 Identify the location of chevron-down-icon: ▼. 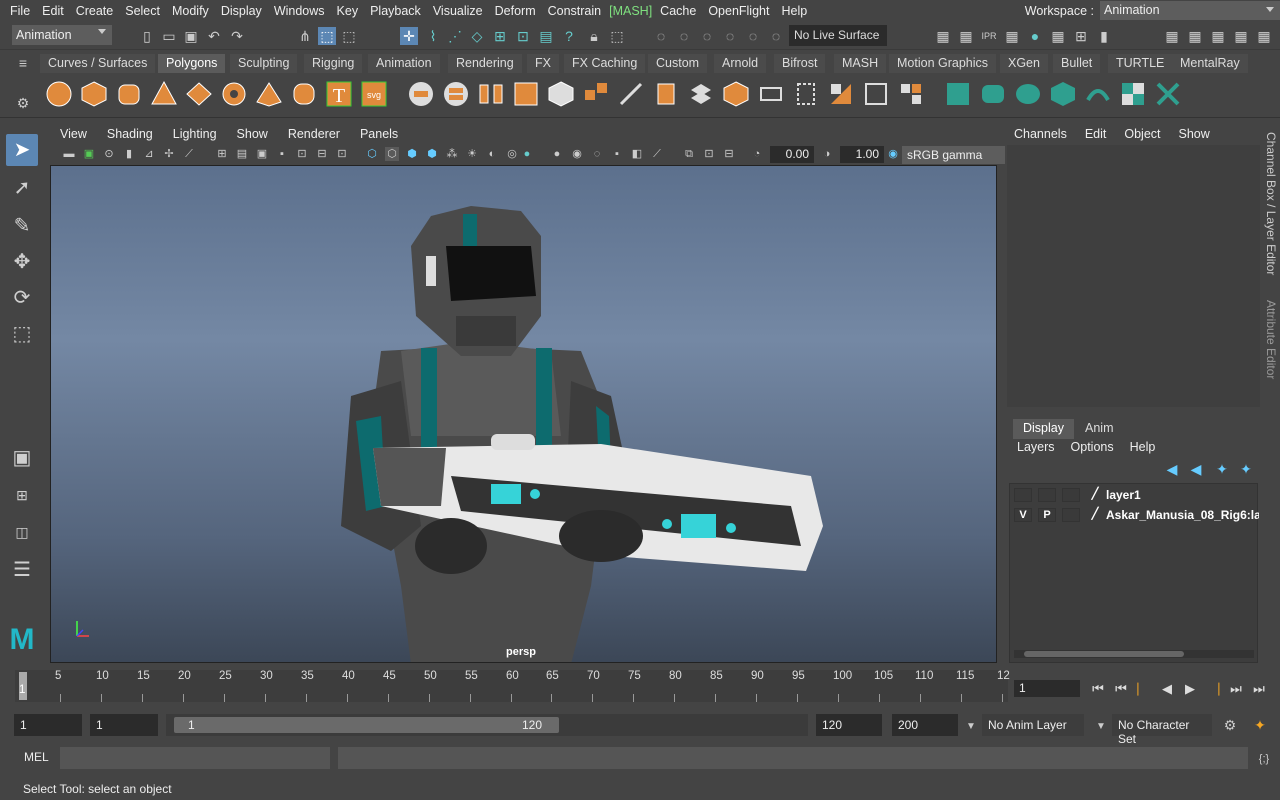
(1101, 727).